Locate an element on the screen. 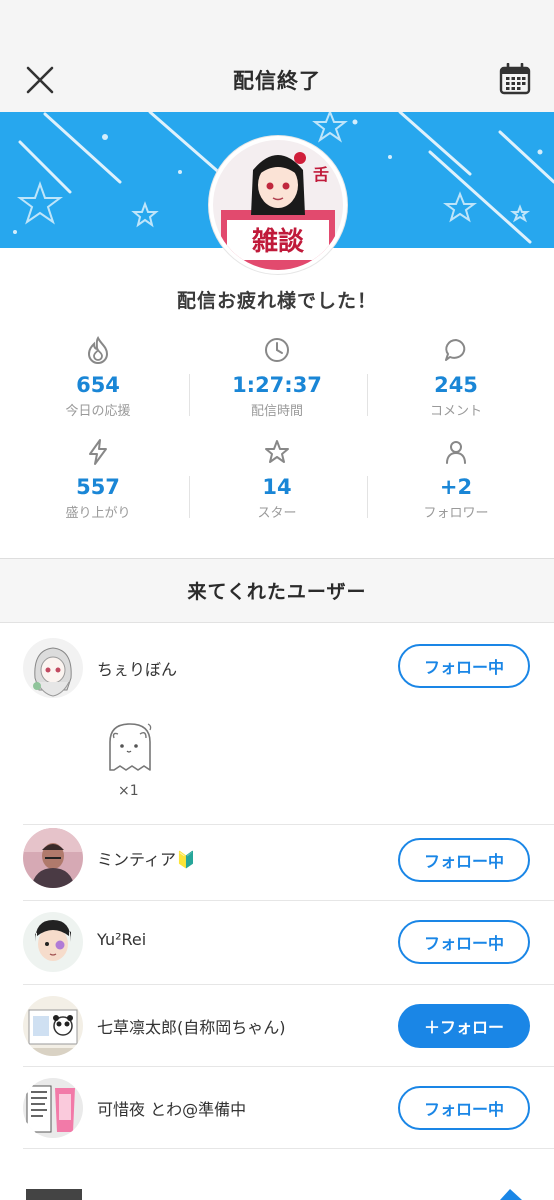 This screenshot has height=1200, width=554. clock-icon is located at coordinates (277, 350).